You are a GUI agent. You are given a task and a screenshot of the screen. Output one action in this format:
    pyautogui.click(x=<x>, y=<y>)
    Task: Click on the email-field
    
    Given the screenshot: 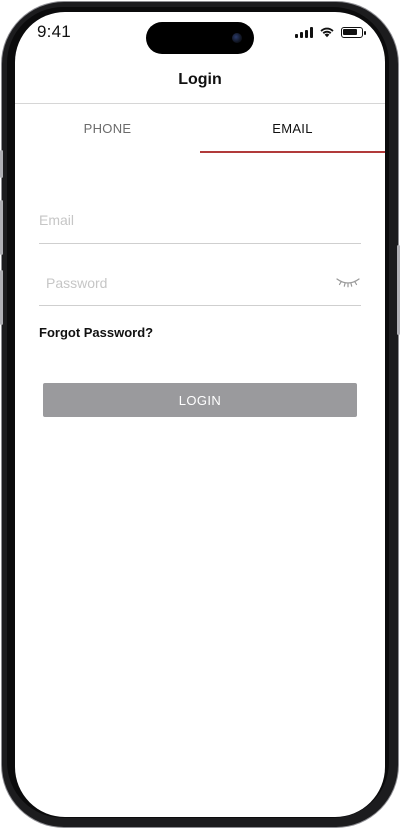 What is the action you would take?
    pyautogui.click(x=200, y=225)
    